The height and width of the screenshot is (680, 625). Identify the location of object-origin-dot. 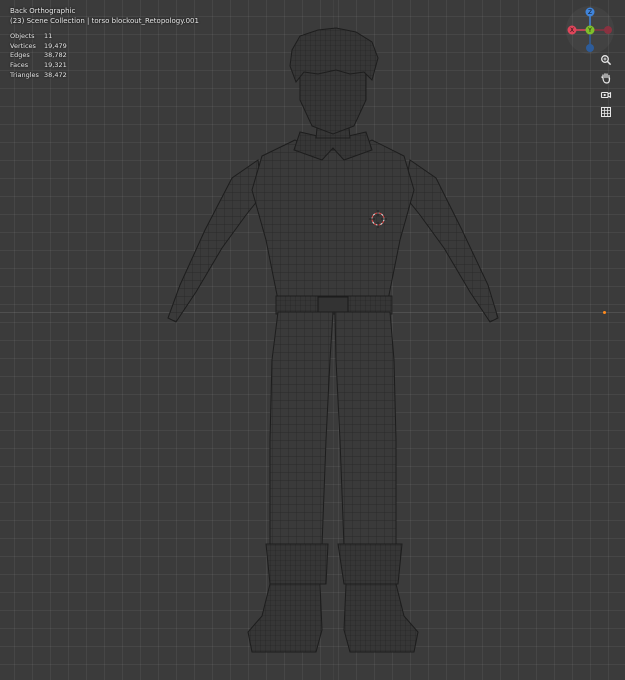
(604, 312).